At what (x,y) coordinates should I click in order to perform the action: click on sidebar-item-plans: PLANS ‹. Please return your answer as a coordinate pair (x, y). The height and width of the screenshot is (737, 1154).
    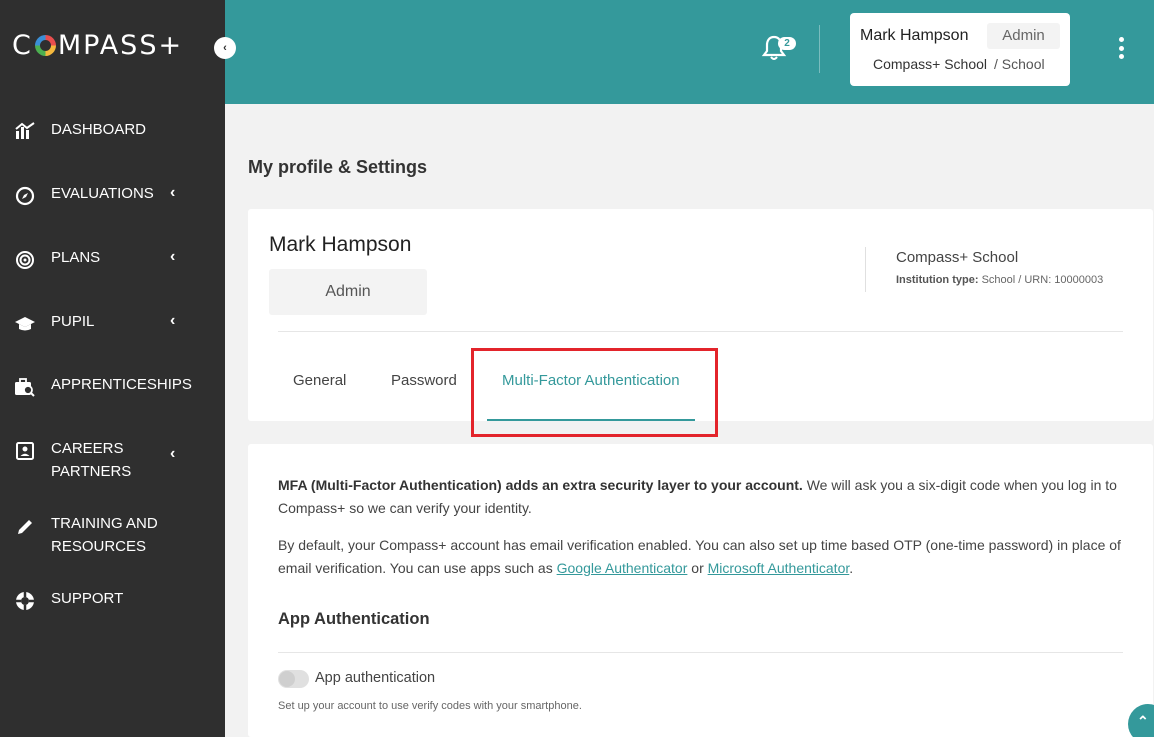
    Looking at the image, I should click on (112, 258).